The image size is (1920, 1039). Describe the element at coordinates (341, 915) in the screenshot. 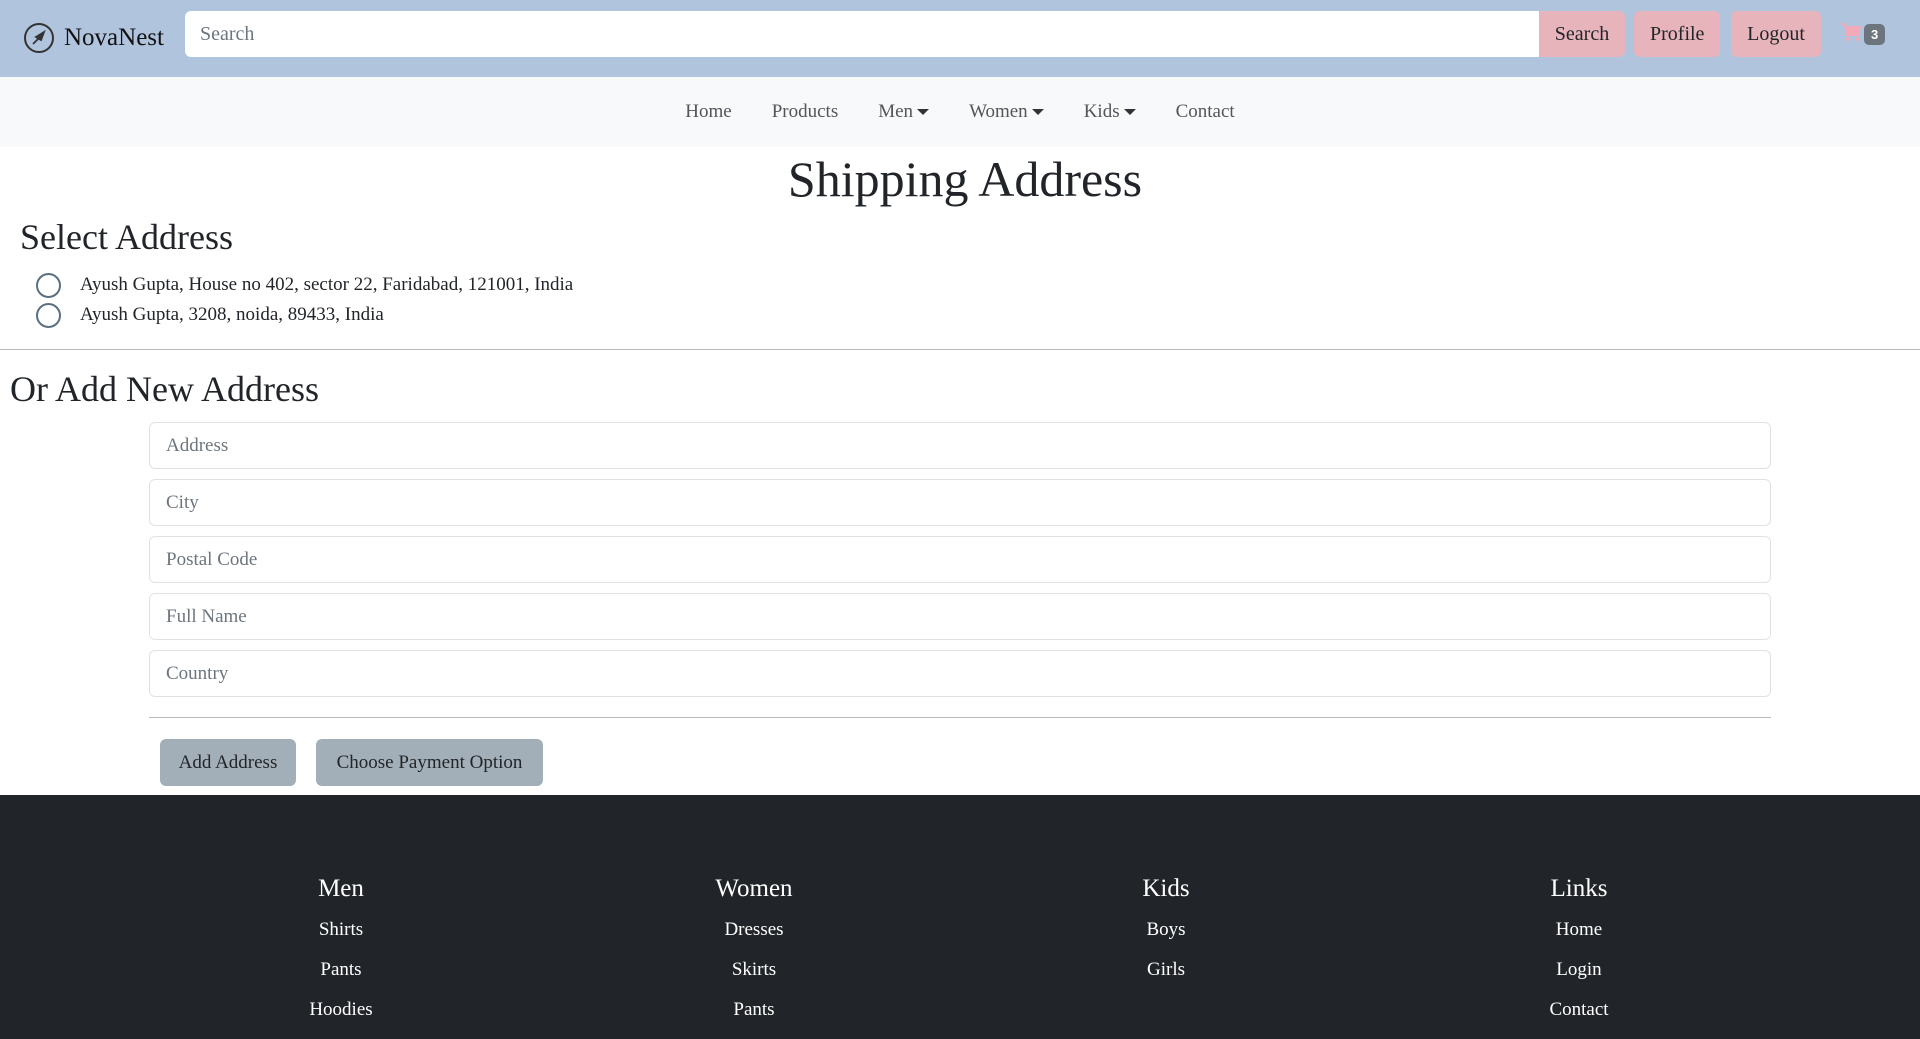

I see `footer-col-men: Men Shirts Pants Hoodies` at that location.